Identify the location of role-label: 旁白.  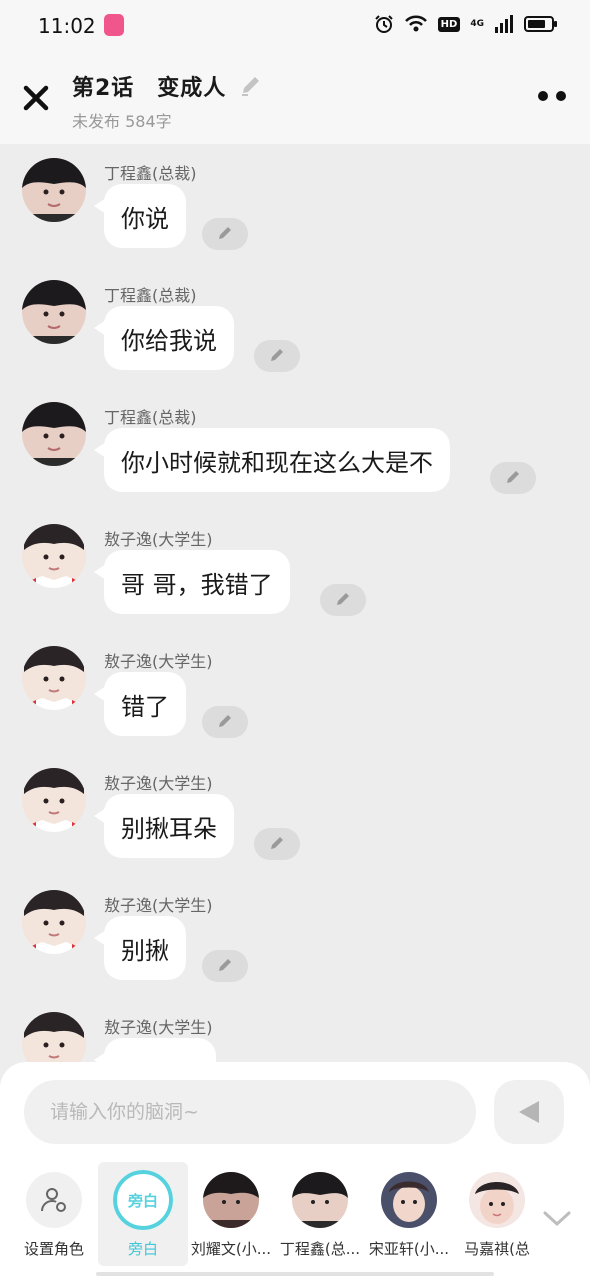
(142, 1249).